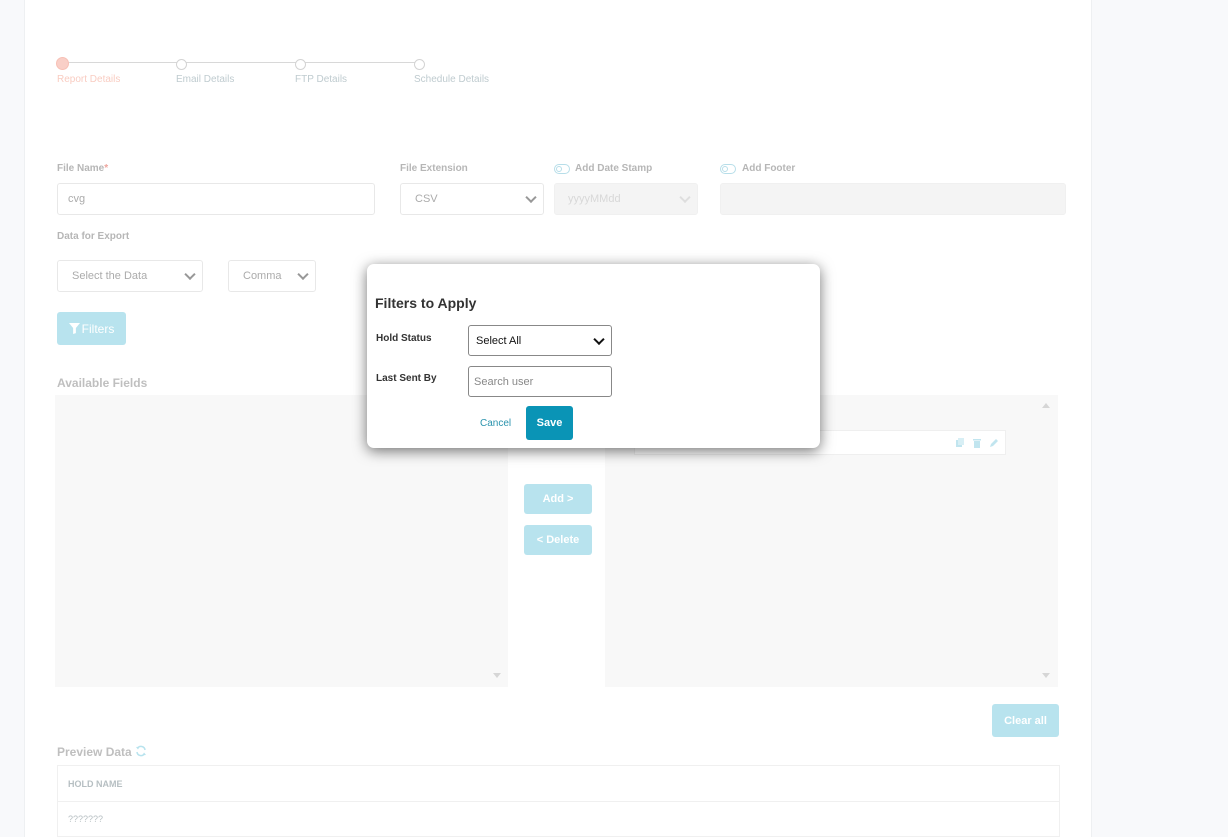 The height and width of the screenshot is (837, 1228). What do you see at coordinates (216, 199) in the screenshot?
I see `file-name-input: cvg` at bounding box center [216, 199].